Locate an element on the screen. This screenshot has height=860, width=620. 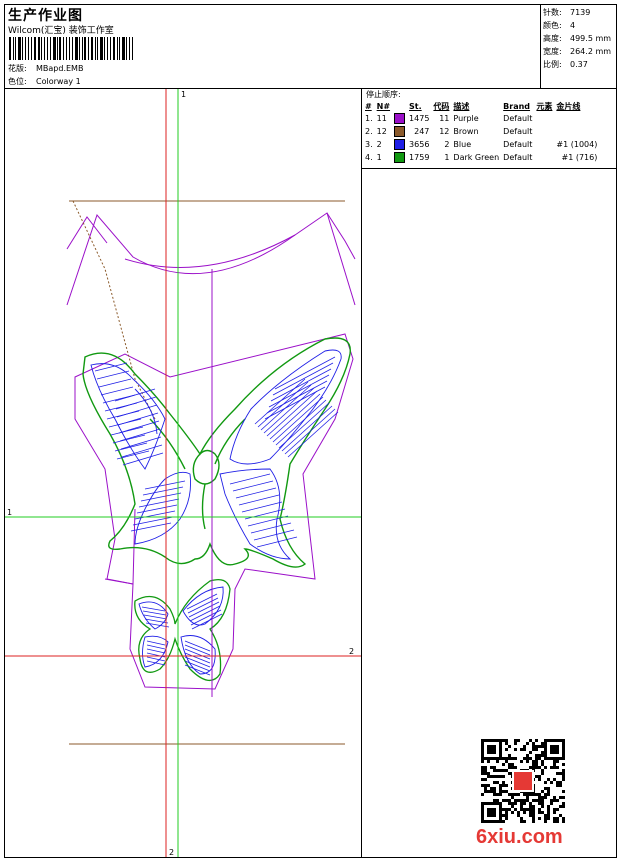
stop-index: 2. is located at coordinates (369, 131).